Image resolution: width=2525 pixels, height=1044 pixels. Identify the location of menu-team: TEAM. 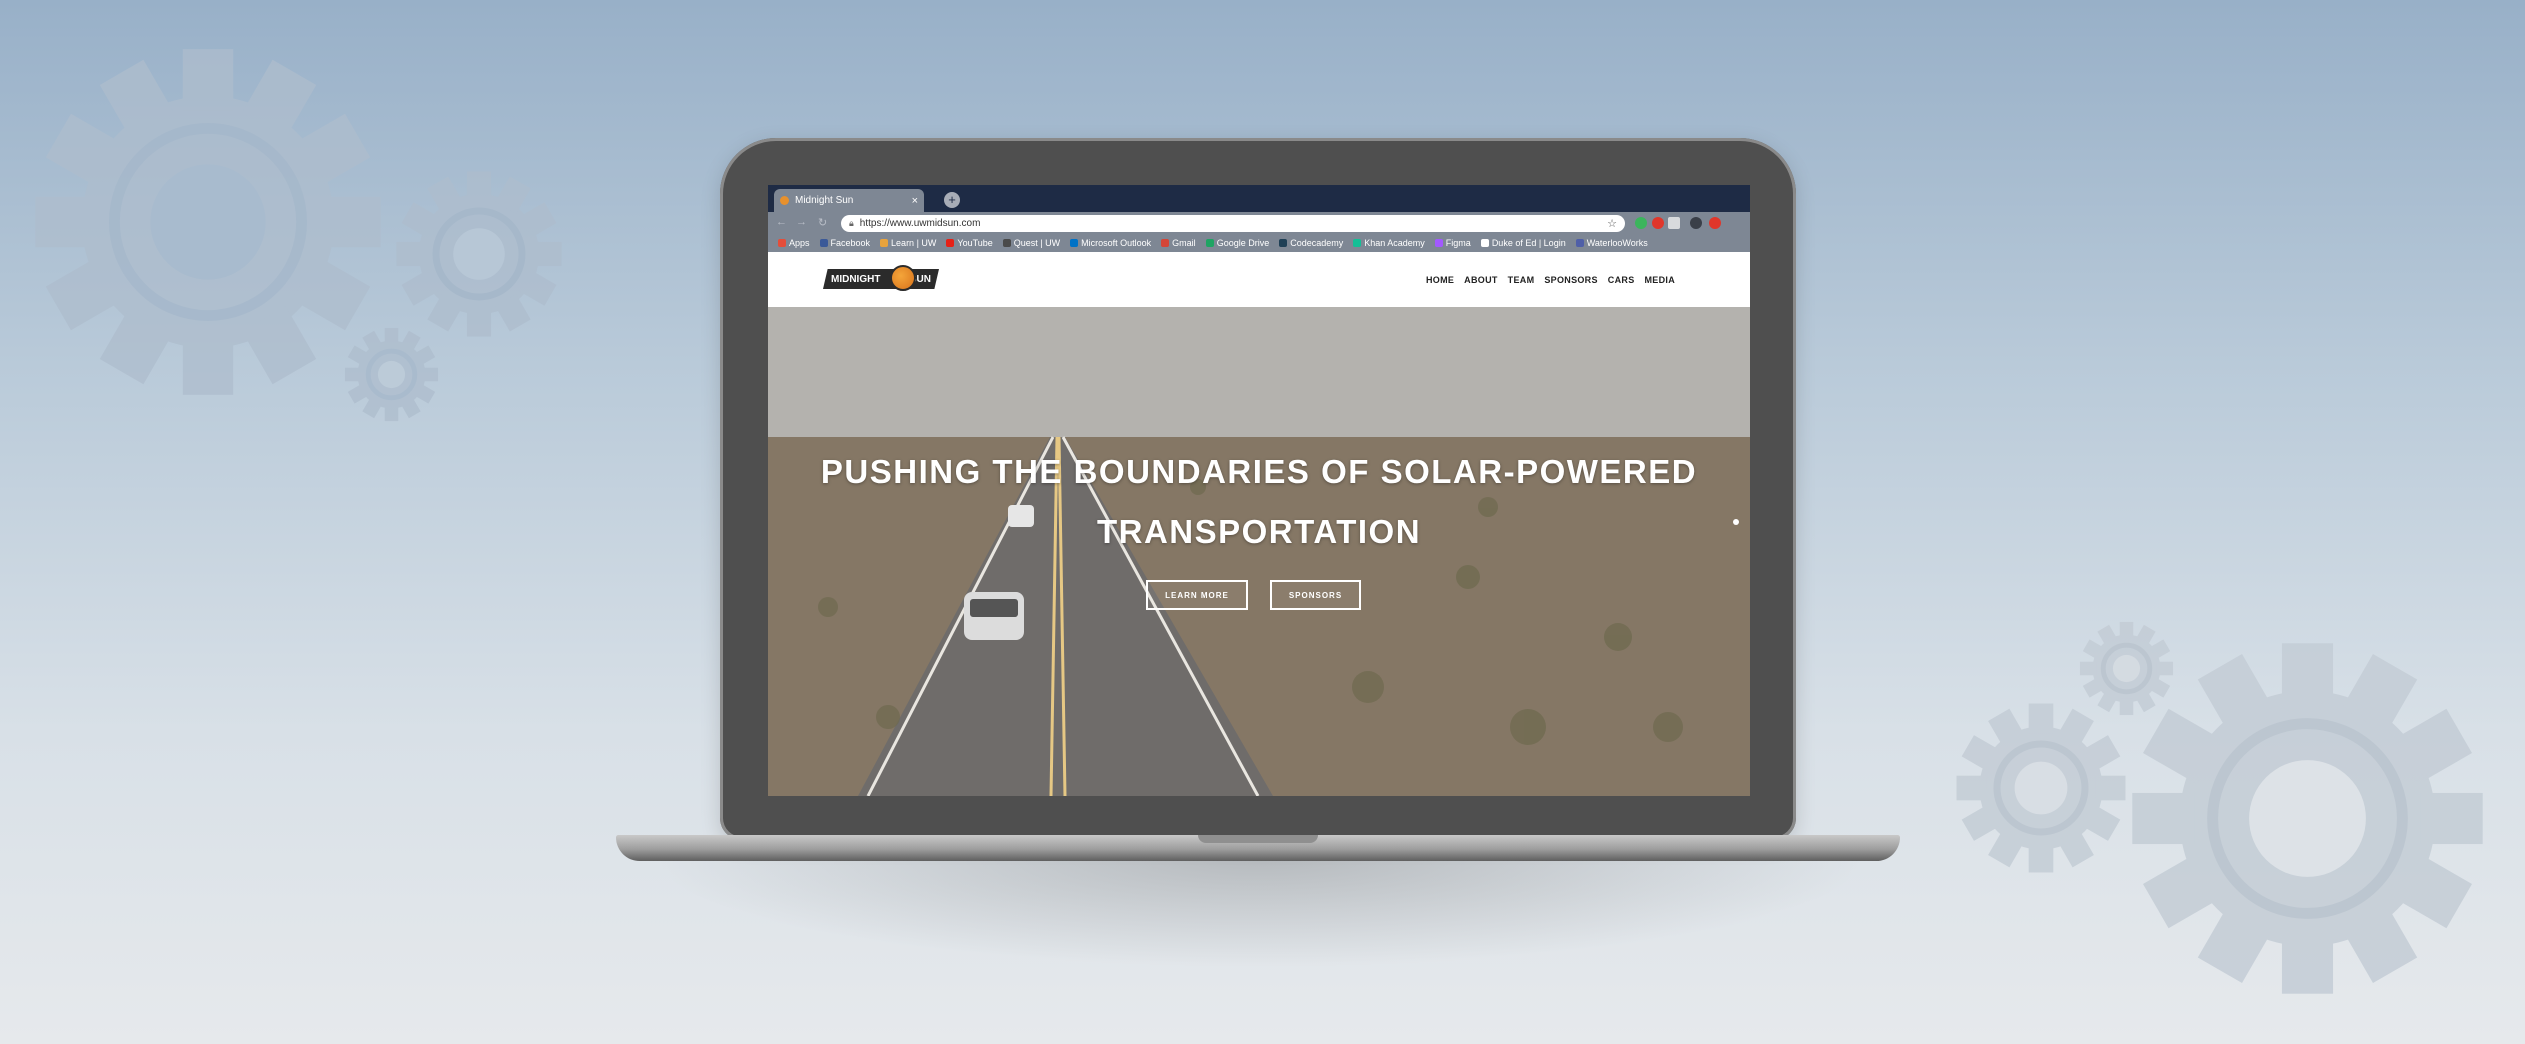
(1521, 280).